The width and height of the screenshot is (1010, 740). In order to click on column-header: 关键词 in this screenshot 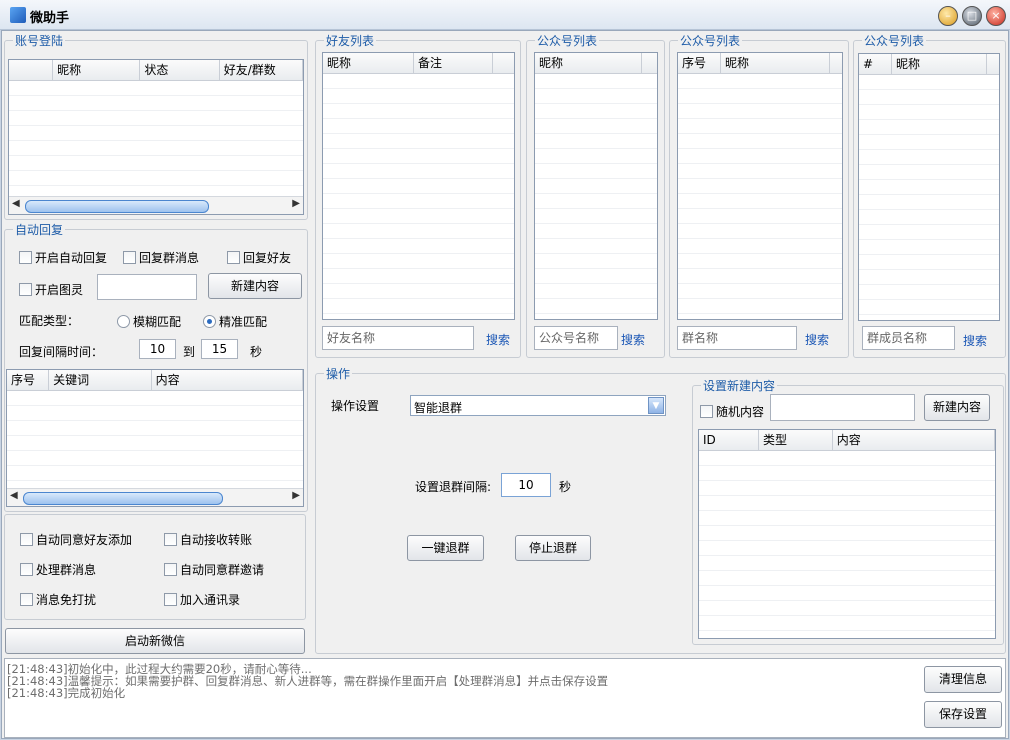, I will do `click(100, 380)`.